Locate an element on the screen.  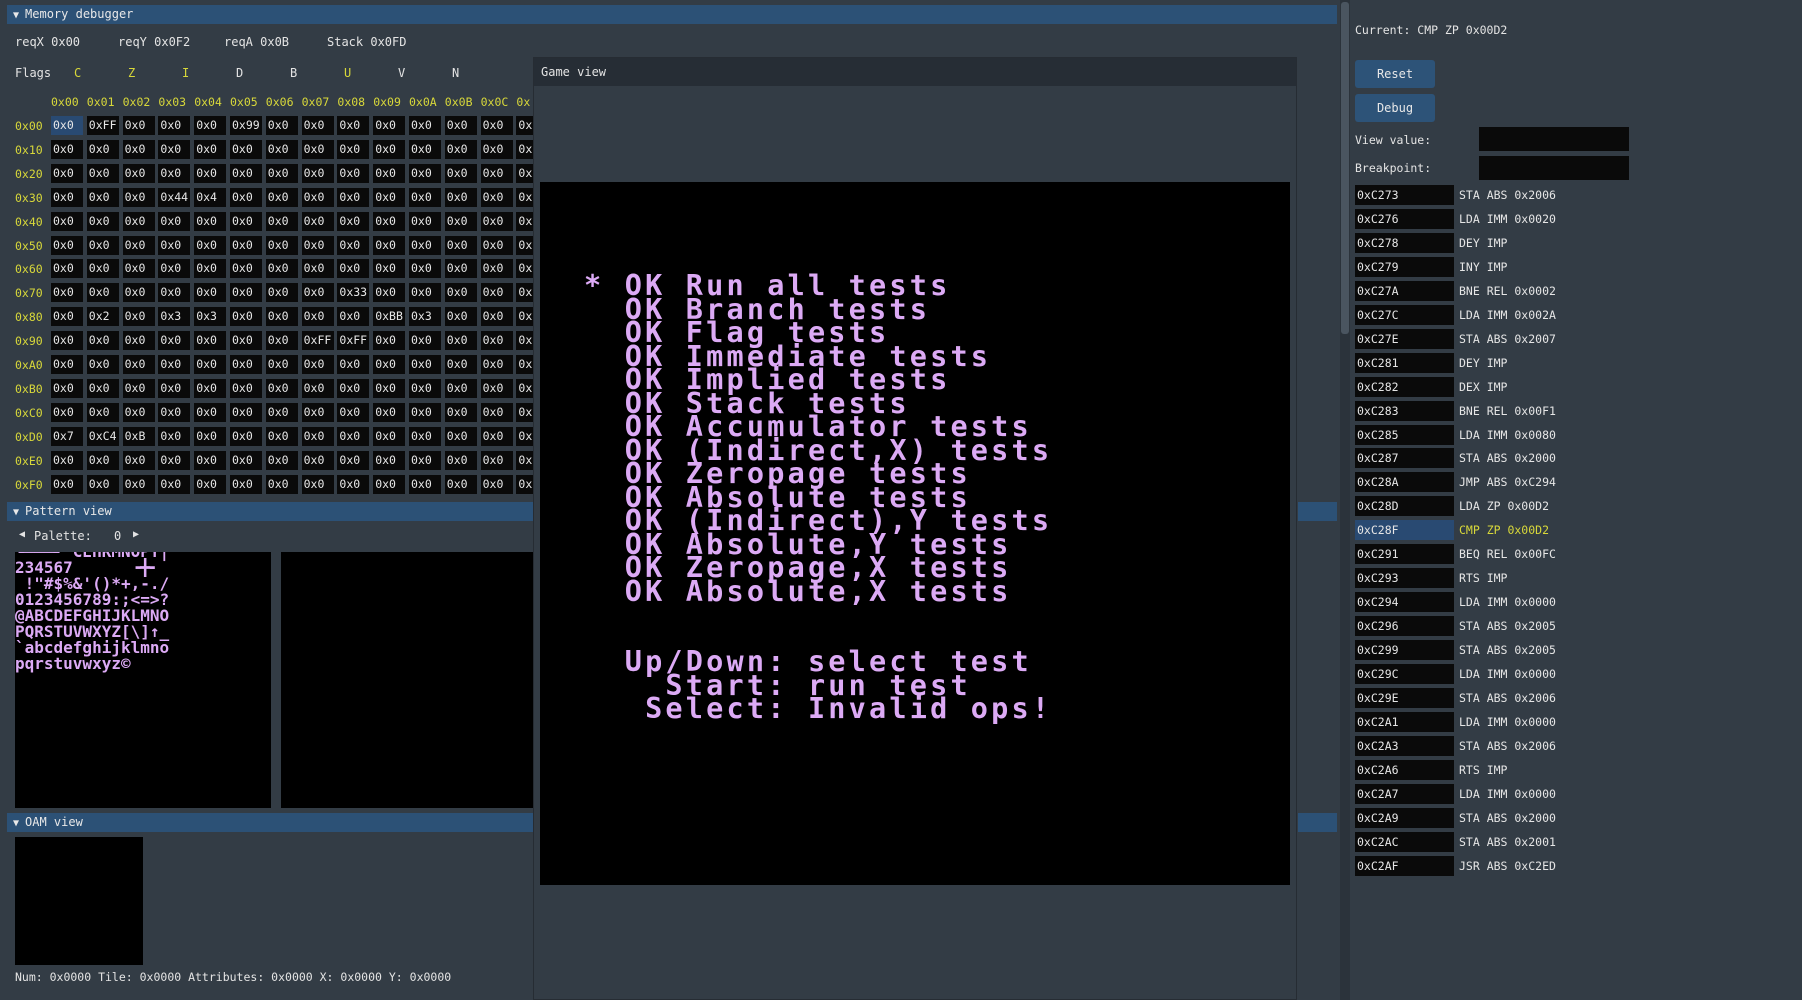
palette-next-arrow-icon: ▶ is located at coordinates (136, 534).